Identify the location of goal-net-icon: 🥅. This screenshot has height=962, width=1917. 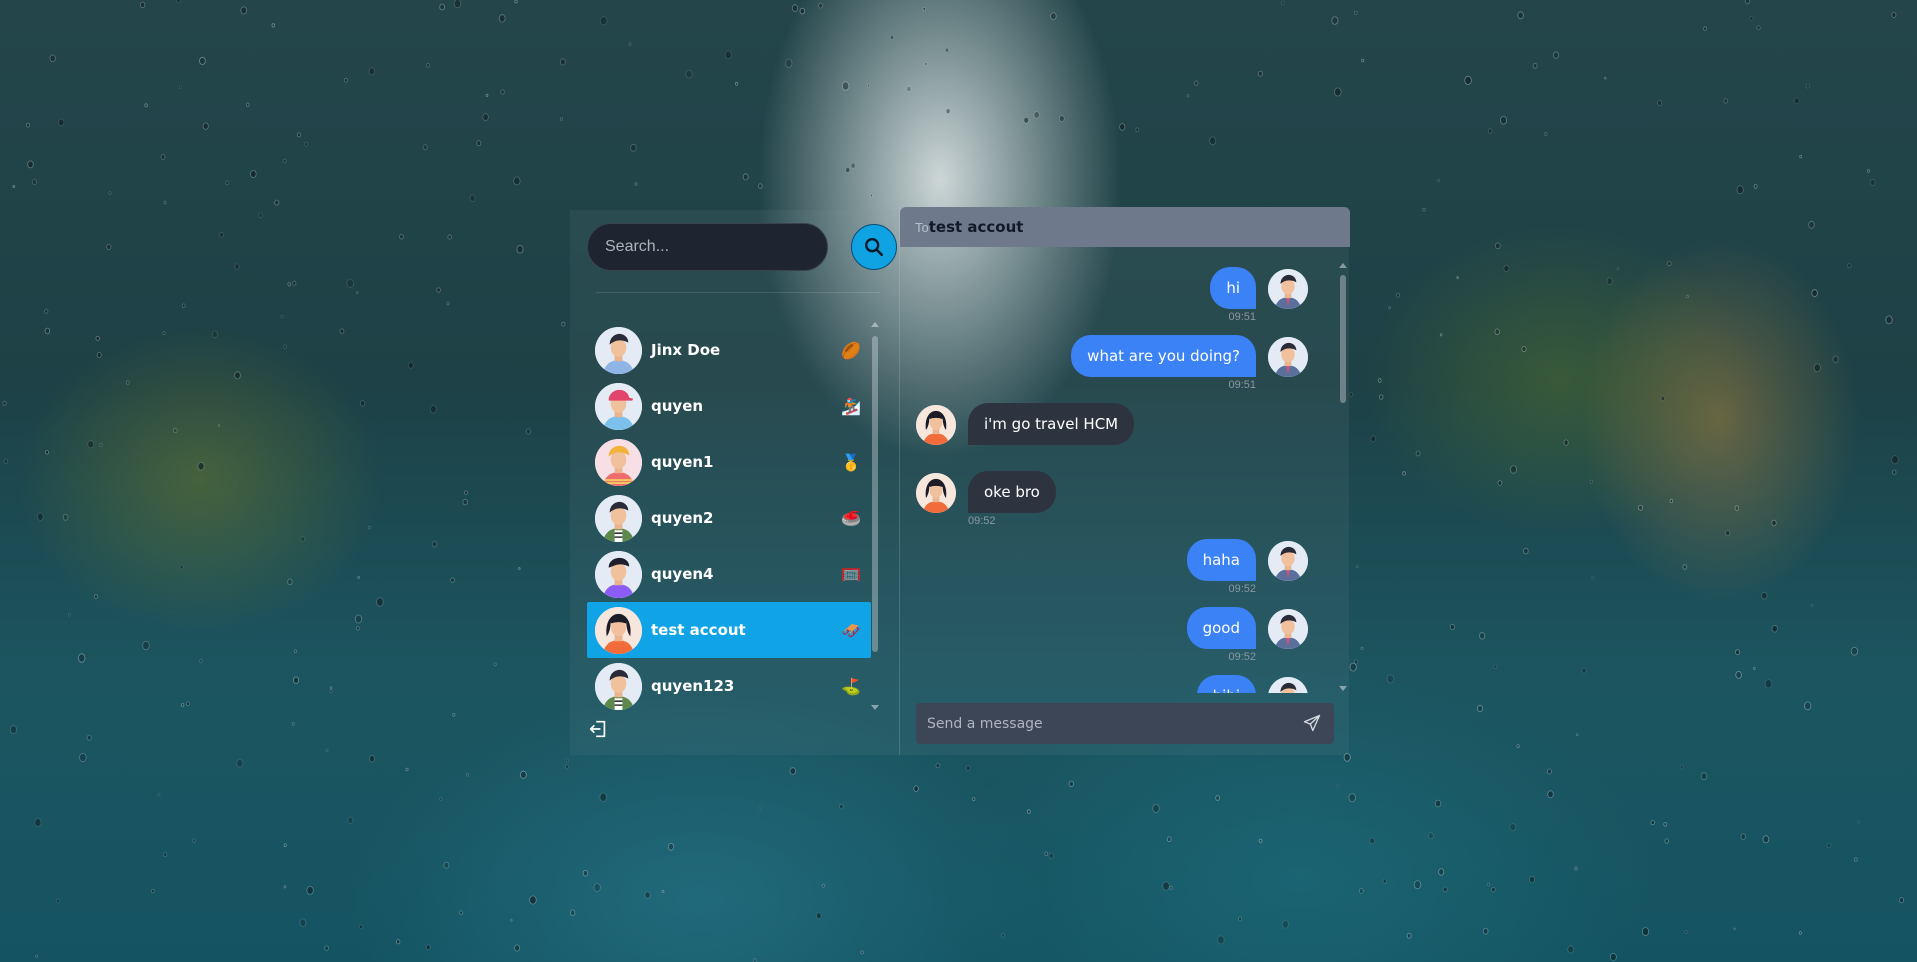
(851, 574).